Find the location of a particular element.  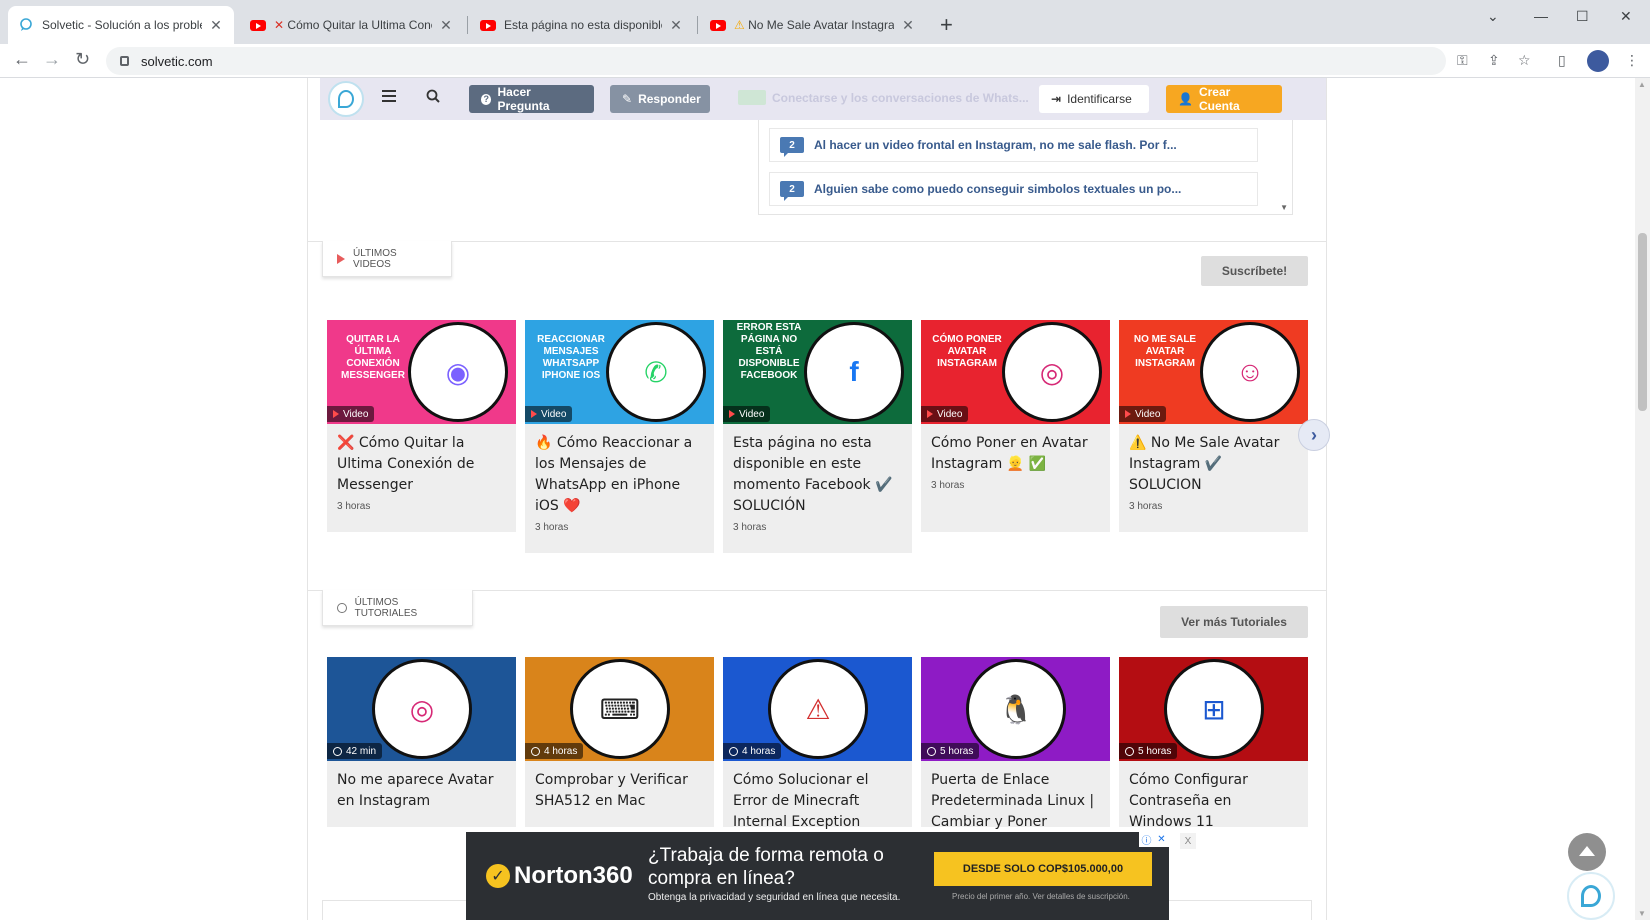

adchoices-icon: ⓘ ✕ is located at coordinates (1154, 839).